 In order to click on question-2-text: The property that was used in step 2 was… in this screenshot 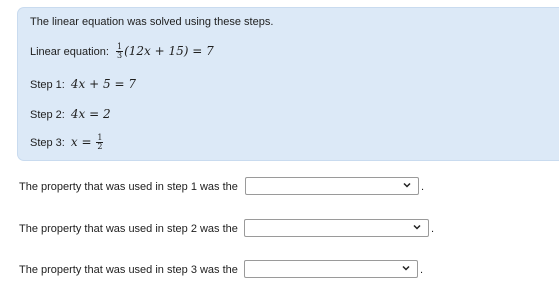, I will do `click(128, 229)`.